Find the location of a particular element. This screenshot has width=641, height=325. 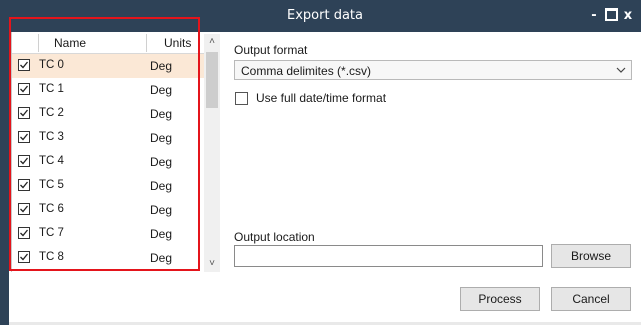

row-name: TC 8 is located at coordinates (51, 257).